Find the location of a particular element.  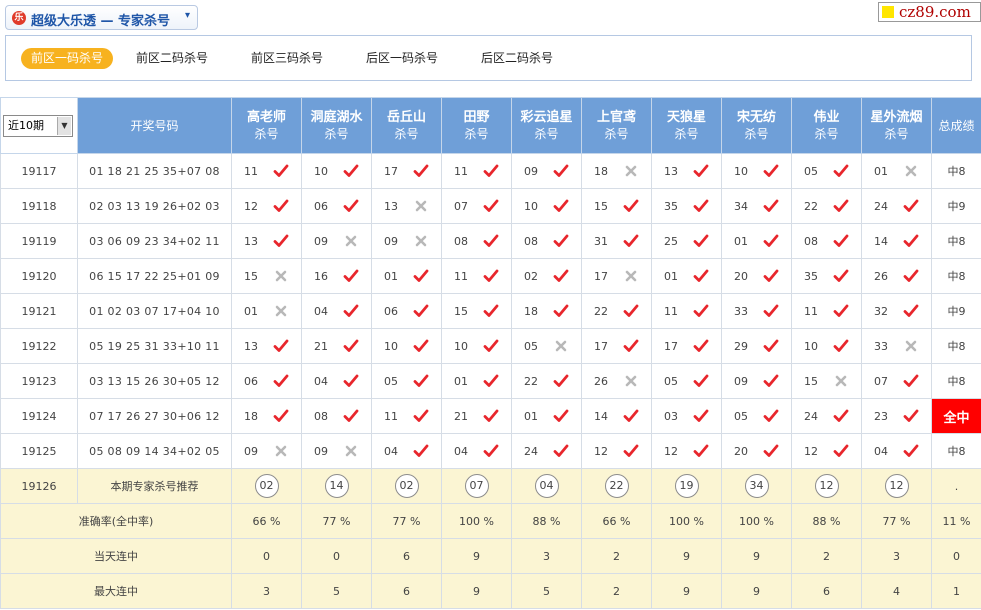

stat-row: 最大连中 3 5 6 9 5 2 9 9 6 4 1 is located at coordinates (490, 591).